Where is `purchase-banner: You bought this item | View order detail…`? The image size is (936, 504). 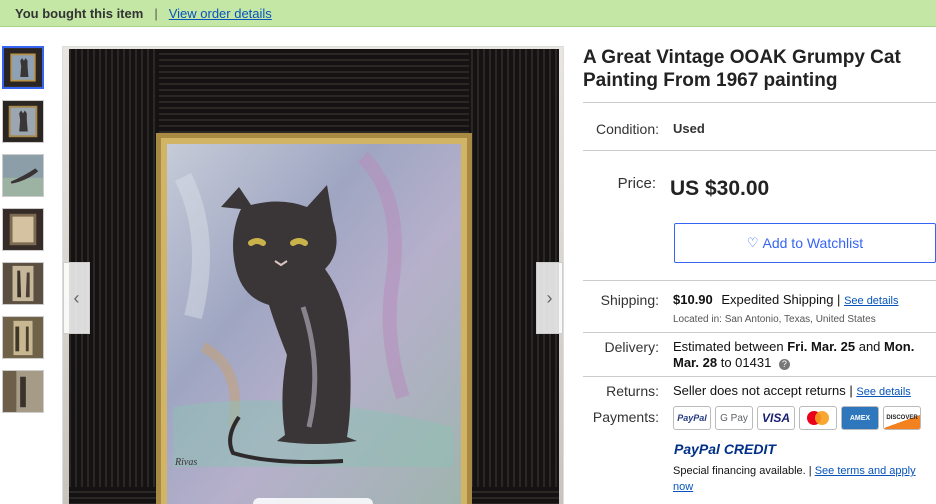 purchase-banner: You bought this item | View order detail… is located at coordinates (468, 13).